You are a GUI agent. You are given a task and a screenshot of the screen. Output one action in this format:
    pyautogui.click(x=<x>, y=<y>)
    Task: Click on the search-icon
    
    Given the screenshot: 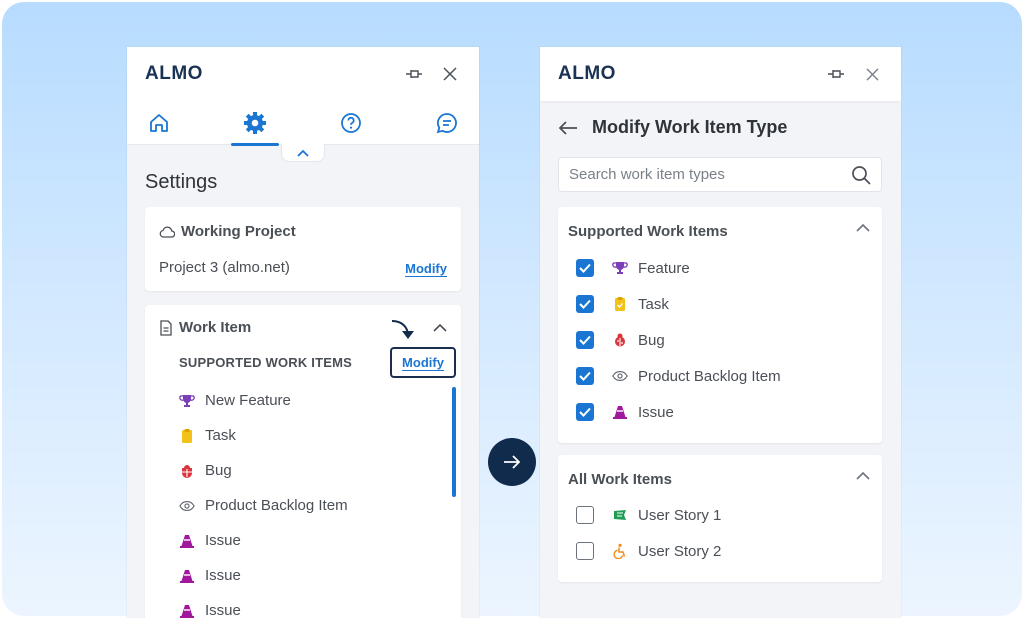 What is the action you would take?
    pyautogui.click(x=861, y=175)
    